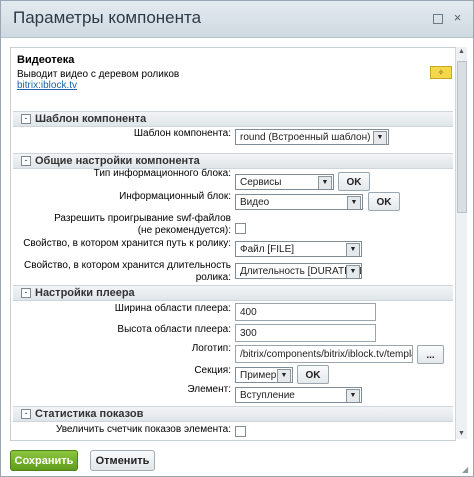 The image size is (474, 477). I want to click on component-badge-icon: ✧, so click(441, 72).